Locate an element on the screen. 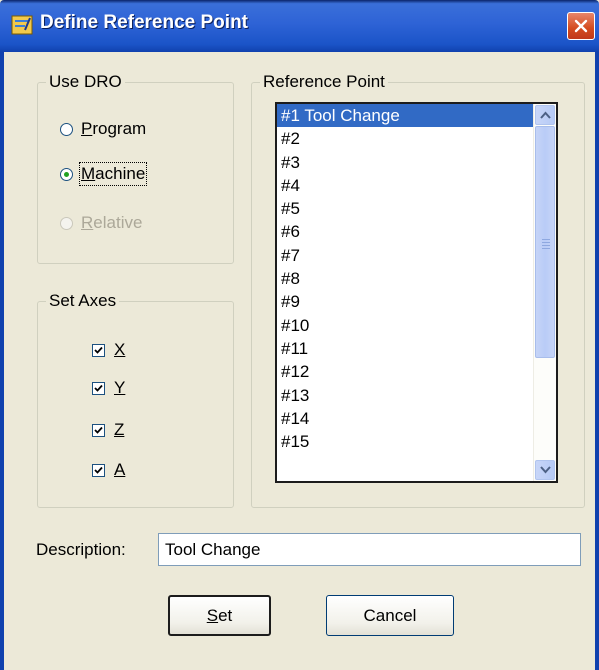  list-item: #11 is located at coordinates (405, 348).